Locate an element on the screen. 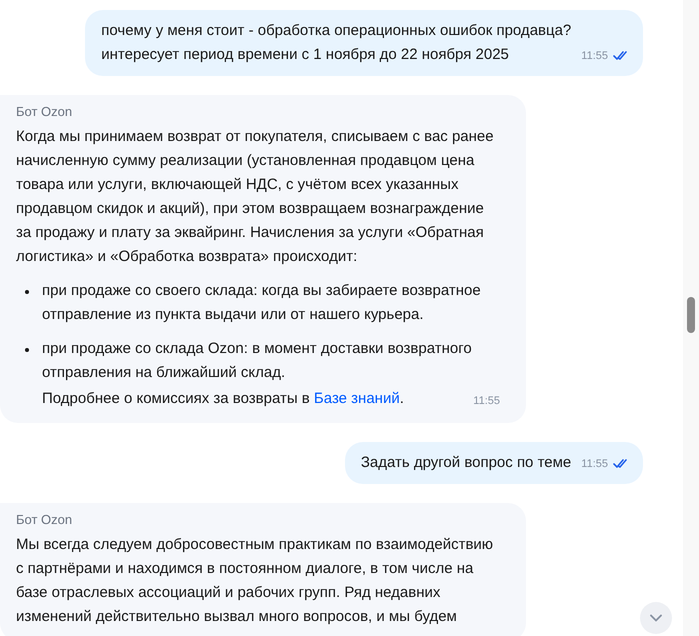  message-text: почему у меня стоит - обработка операционных ошибок продавца? интересует период времени с 1 ноября до 22 ноября 2025 is located at coordinates (336, 43).